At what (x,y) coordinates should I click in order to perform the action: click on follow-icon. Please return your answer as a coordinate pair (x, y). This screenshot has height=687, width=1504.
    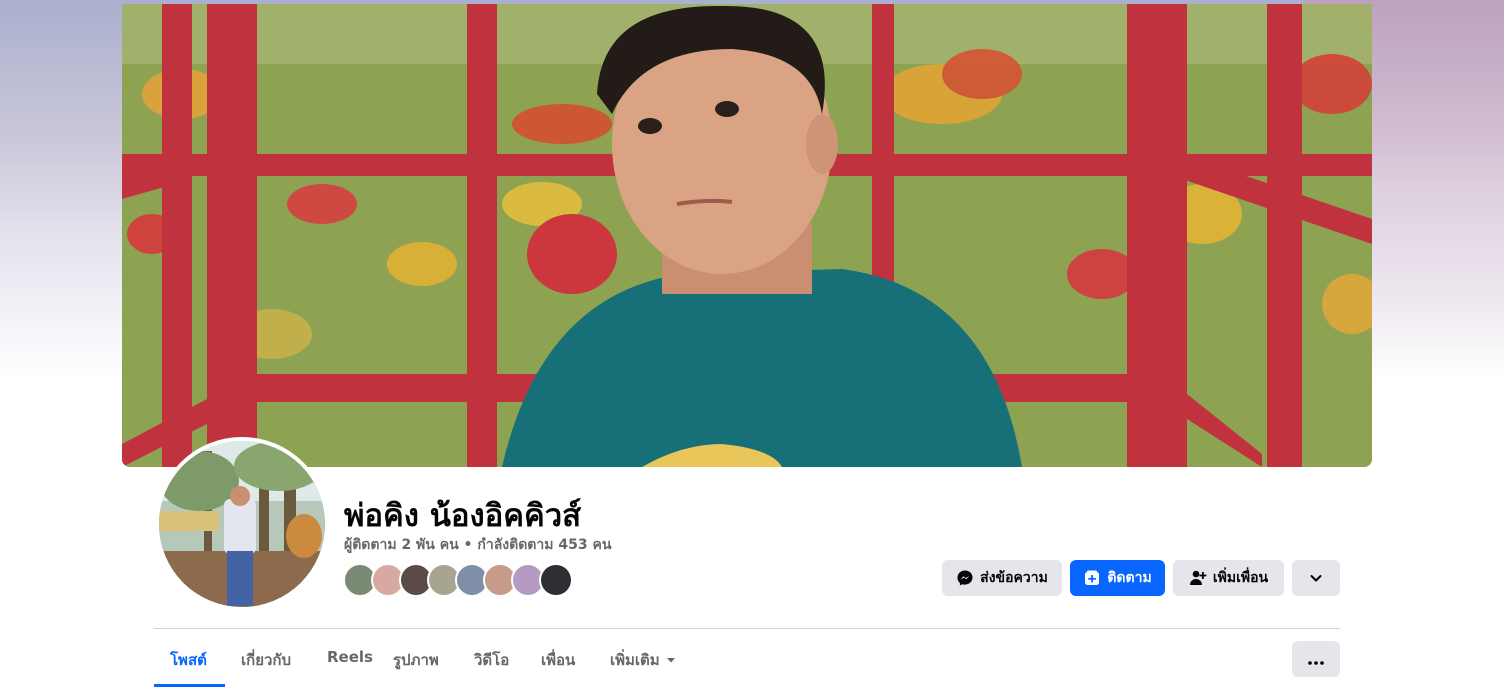
    Looking at the image, I should click on (1092, 578).